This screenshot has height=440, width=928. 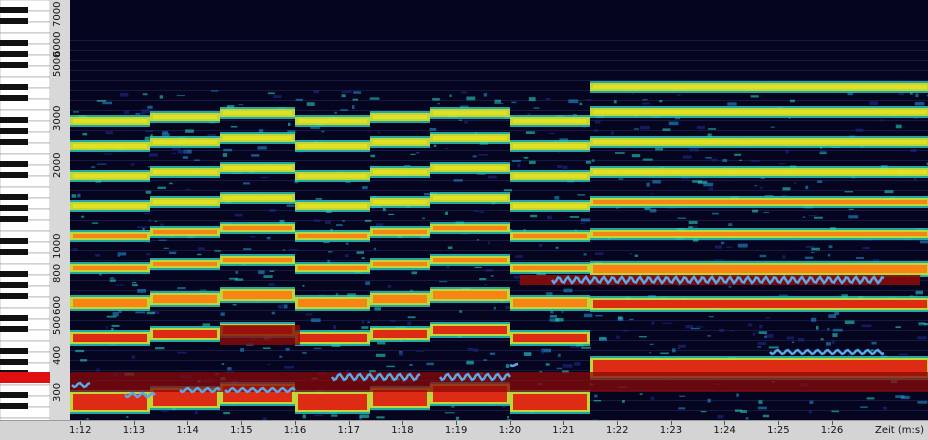 I want to click on piano-keyboard, so click(x=25, y=210).